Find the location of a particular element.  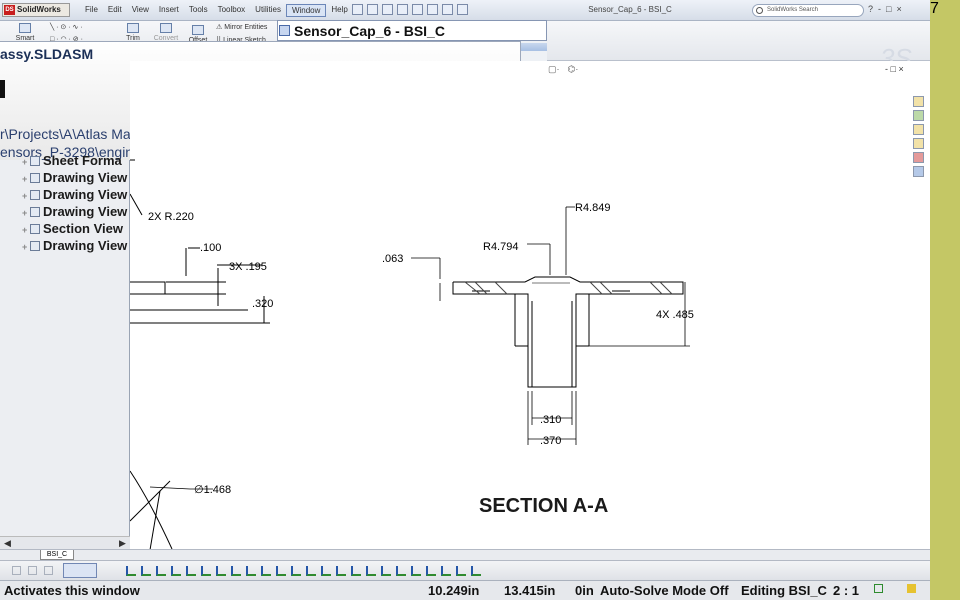

search-results-icon is located at coordinates (918, 143).